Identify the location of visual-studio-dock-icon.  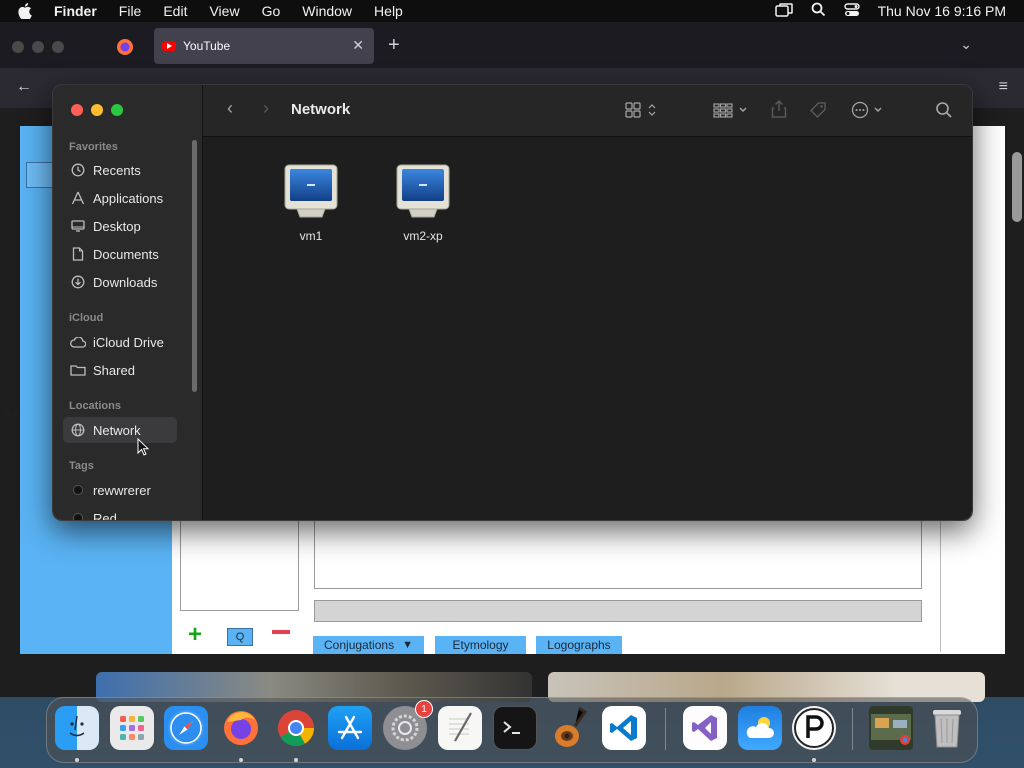
(705, 728).